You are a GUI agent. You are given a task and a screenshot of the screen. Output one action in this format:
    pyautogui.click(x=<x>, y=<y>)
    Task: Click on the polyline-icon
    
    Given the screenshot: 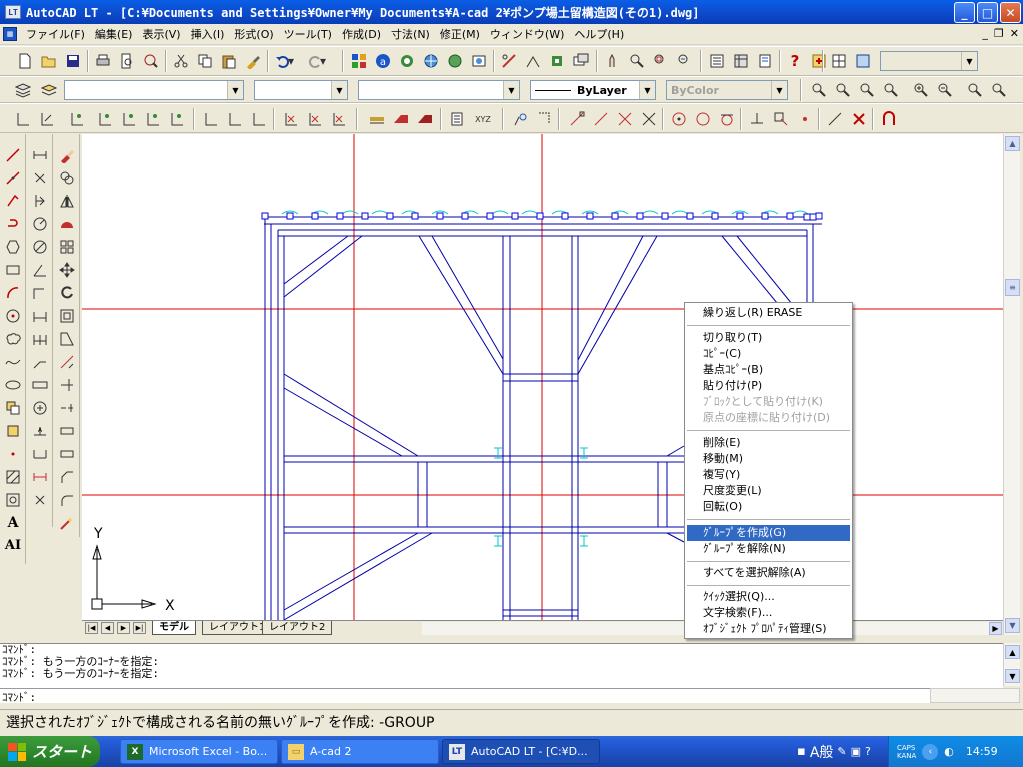 What is the action you would take?
    pyautogui.click(x=13, y=201)
    